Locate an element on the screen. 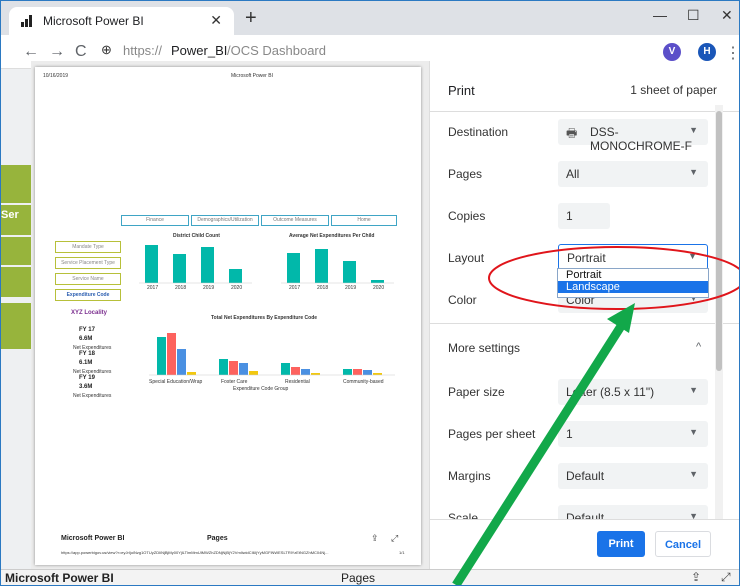 This screenshot has height=586, width=740. kpi-label: Net Expenditures is located at coordinates (92, 396).